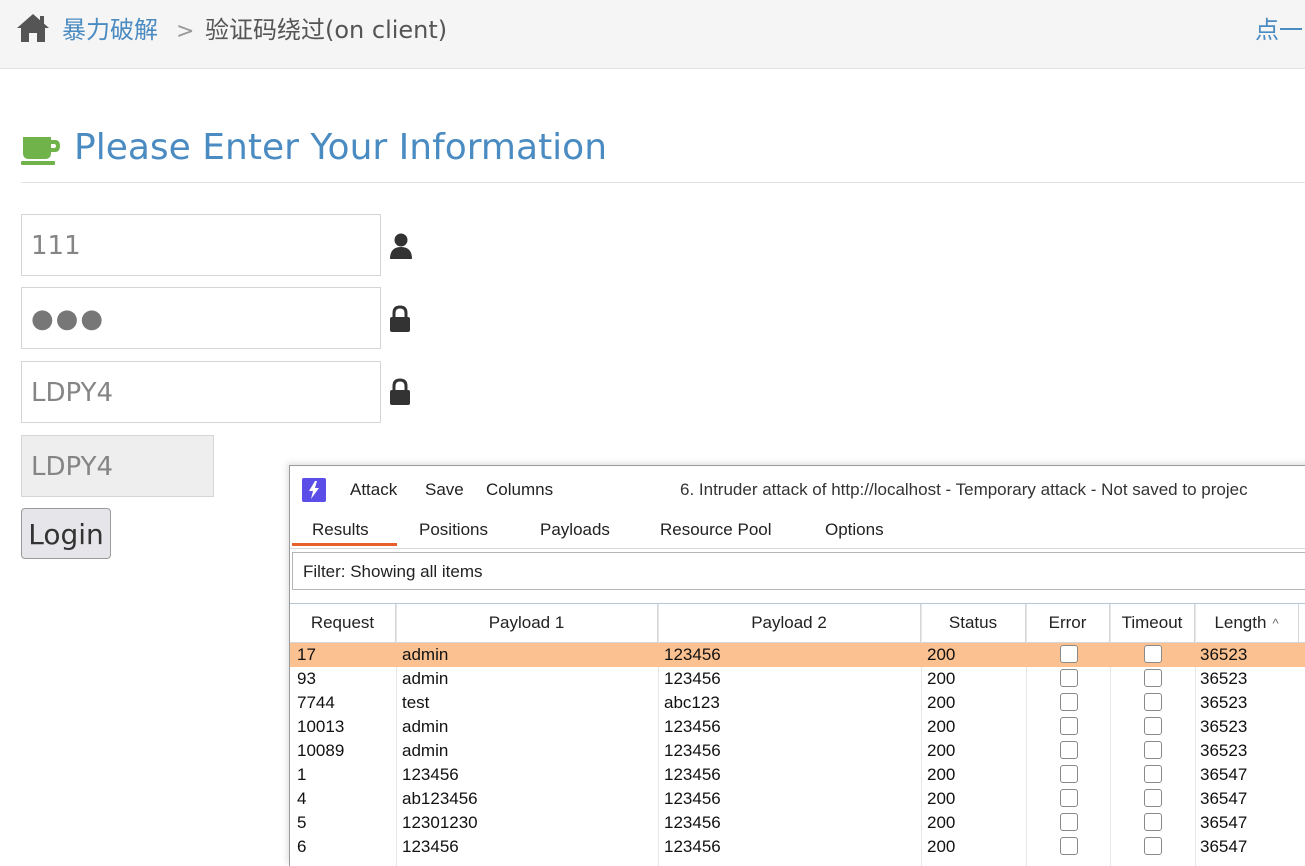 This screenshot has height=866, width=1305. I want to click on password-field: ●●●, so click(201, 318).